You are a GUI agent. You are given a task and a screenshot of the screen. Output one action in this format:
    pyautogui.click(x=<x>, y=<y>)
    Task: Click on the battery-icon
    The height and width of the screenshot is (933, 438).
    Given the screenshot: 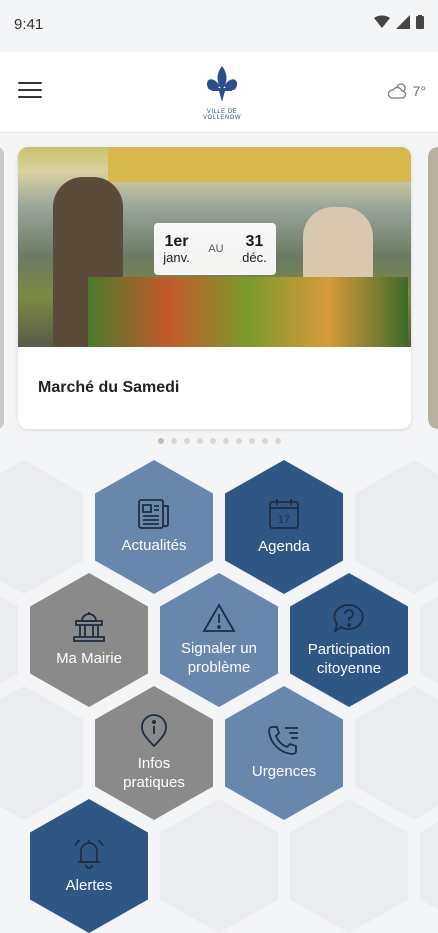 What is the action you would take?
    pyautogui.click(x=420, y=22)
    